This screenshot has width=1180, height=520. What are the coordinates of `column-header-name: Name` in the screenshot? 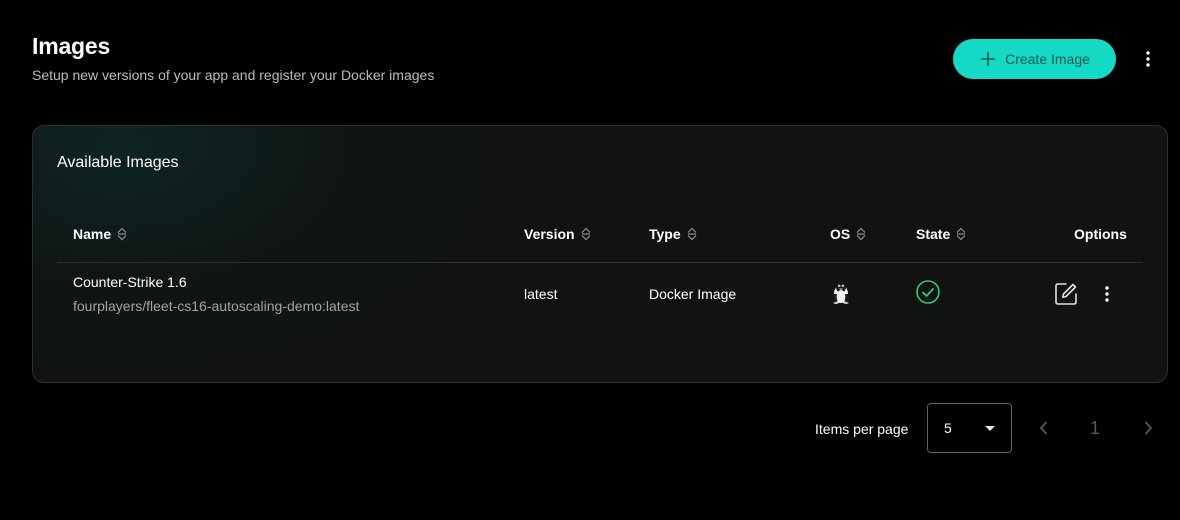 It's located at (100, 234).